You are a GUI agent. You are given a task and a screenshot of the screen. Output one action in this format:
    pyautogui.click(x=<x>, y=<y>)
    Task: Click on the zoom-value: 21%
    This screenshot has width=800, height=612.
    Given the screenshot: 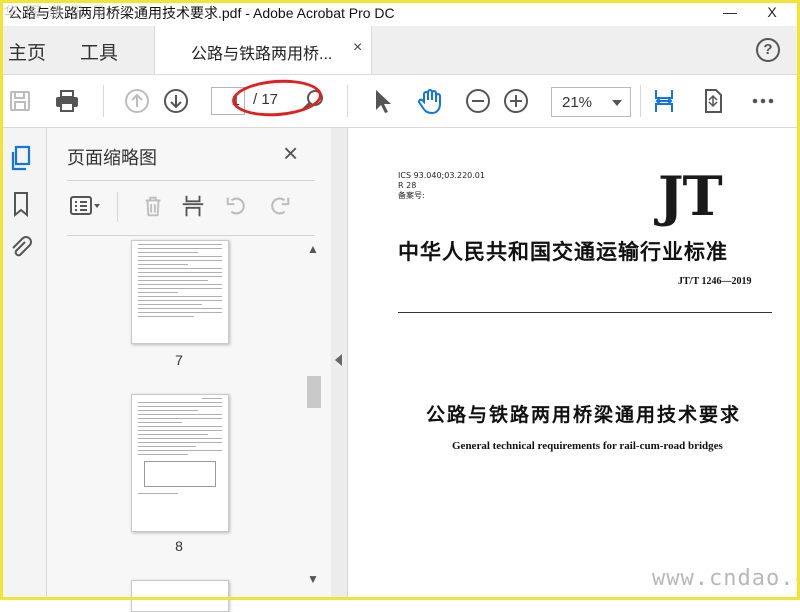 What is the action you would take?
    pyautogui.click(x=577, y=102)
    